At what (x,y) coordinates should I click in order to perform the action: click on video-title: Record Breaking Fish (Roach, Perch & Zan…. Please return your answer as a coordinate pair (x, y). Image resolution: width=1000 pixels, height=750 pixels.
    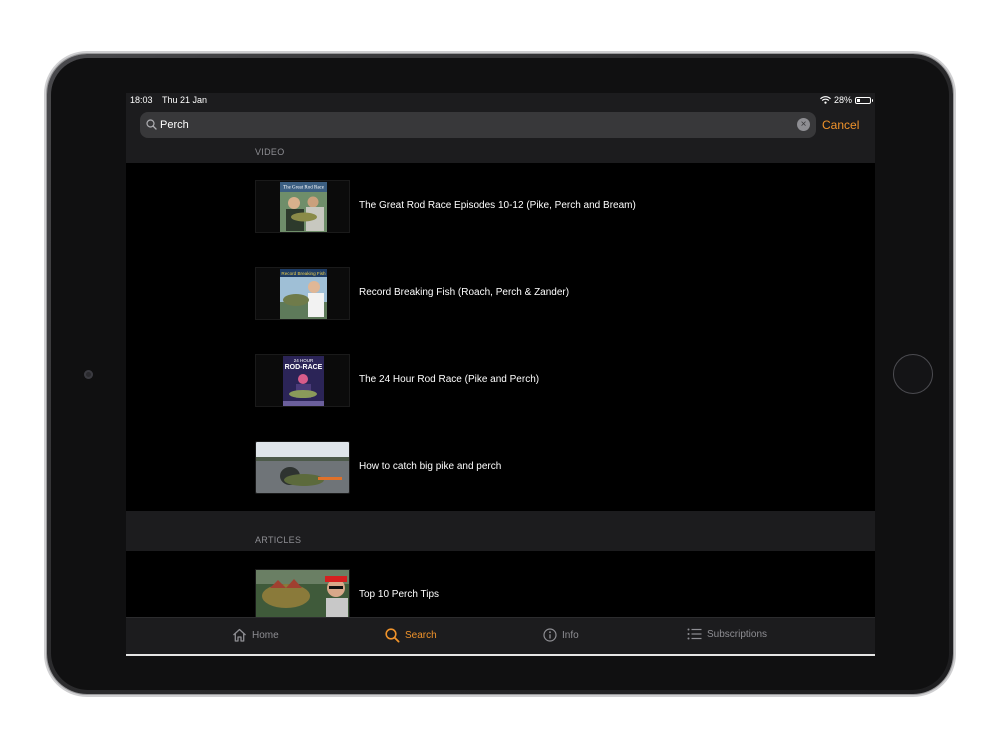
    Looking at the image, I should click on (464, 292).